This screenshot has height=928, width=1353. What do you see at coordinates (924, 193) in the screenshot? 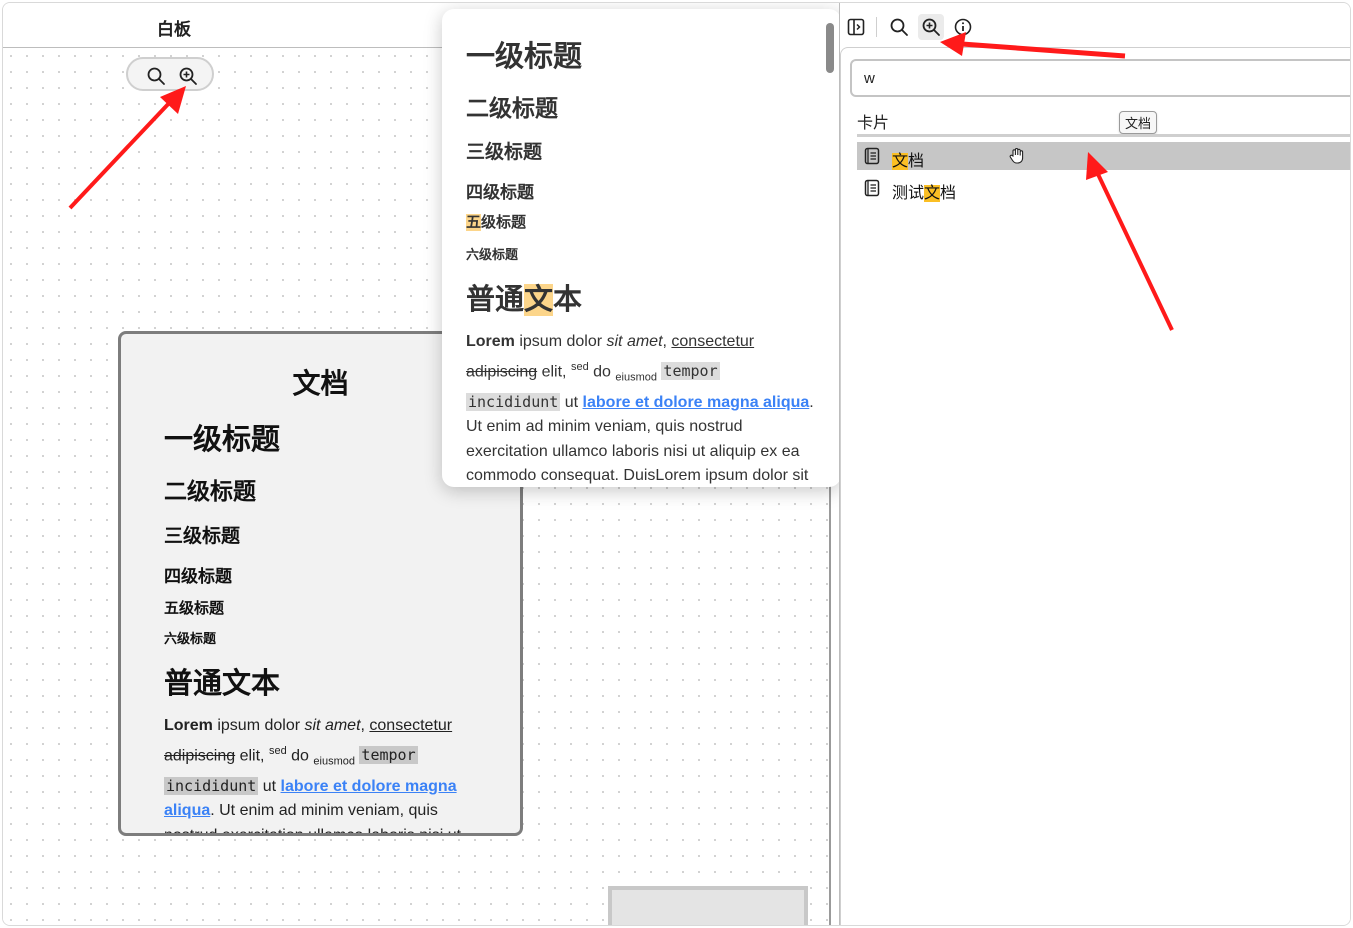
I see `result-label: 测试文档` at bounding box center [924, 193].